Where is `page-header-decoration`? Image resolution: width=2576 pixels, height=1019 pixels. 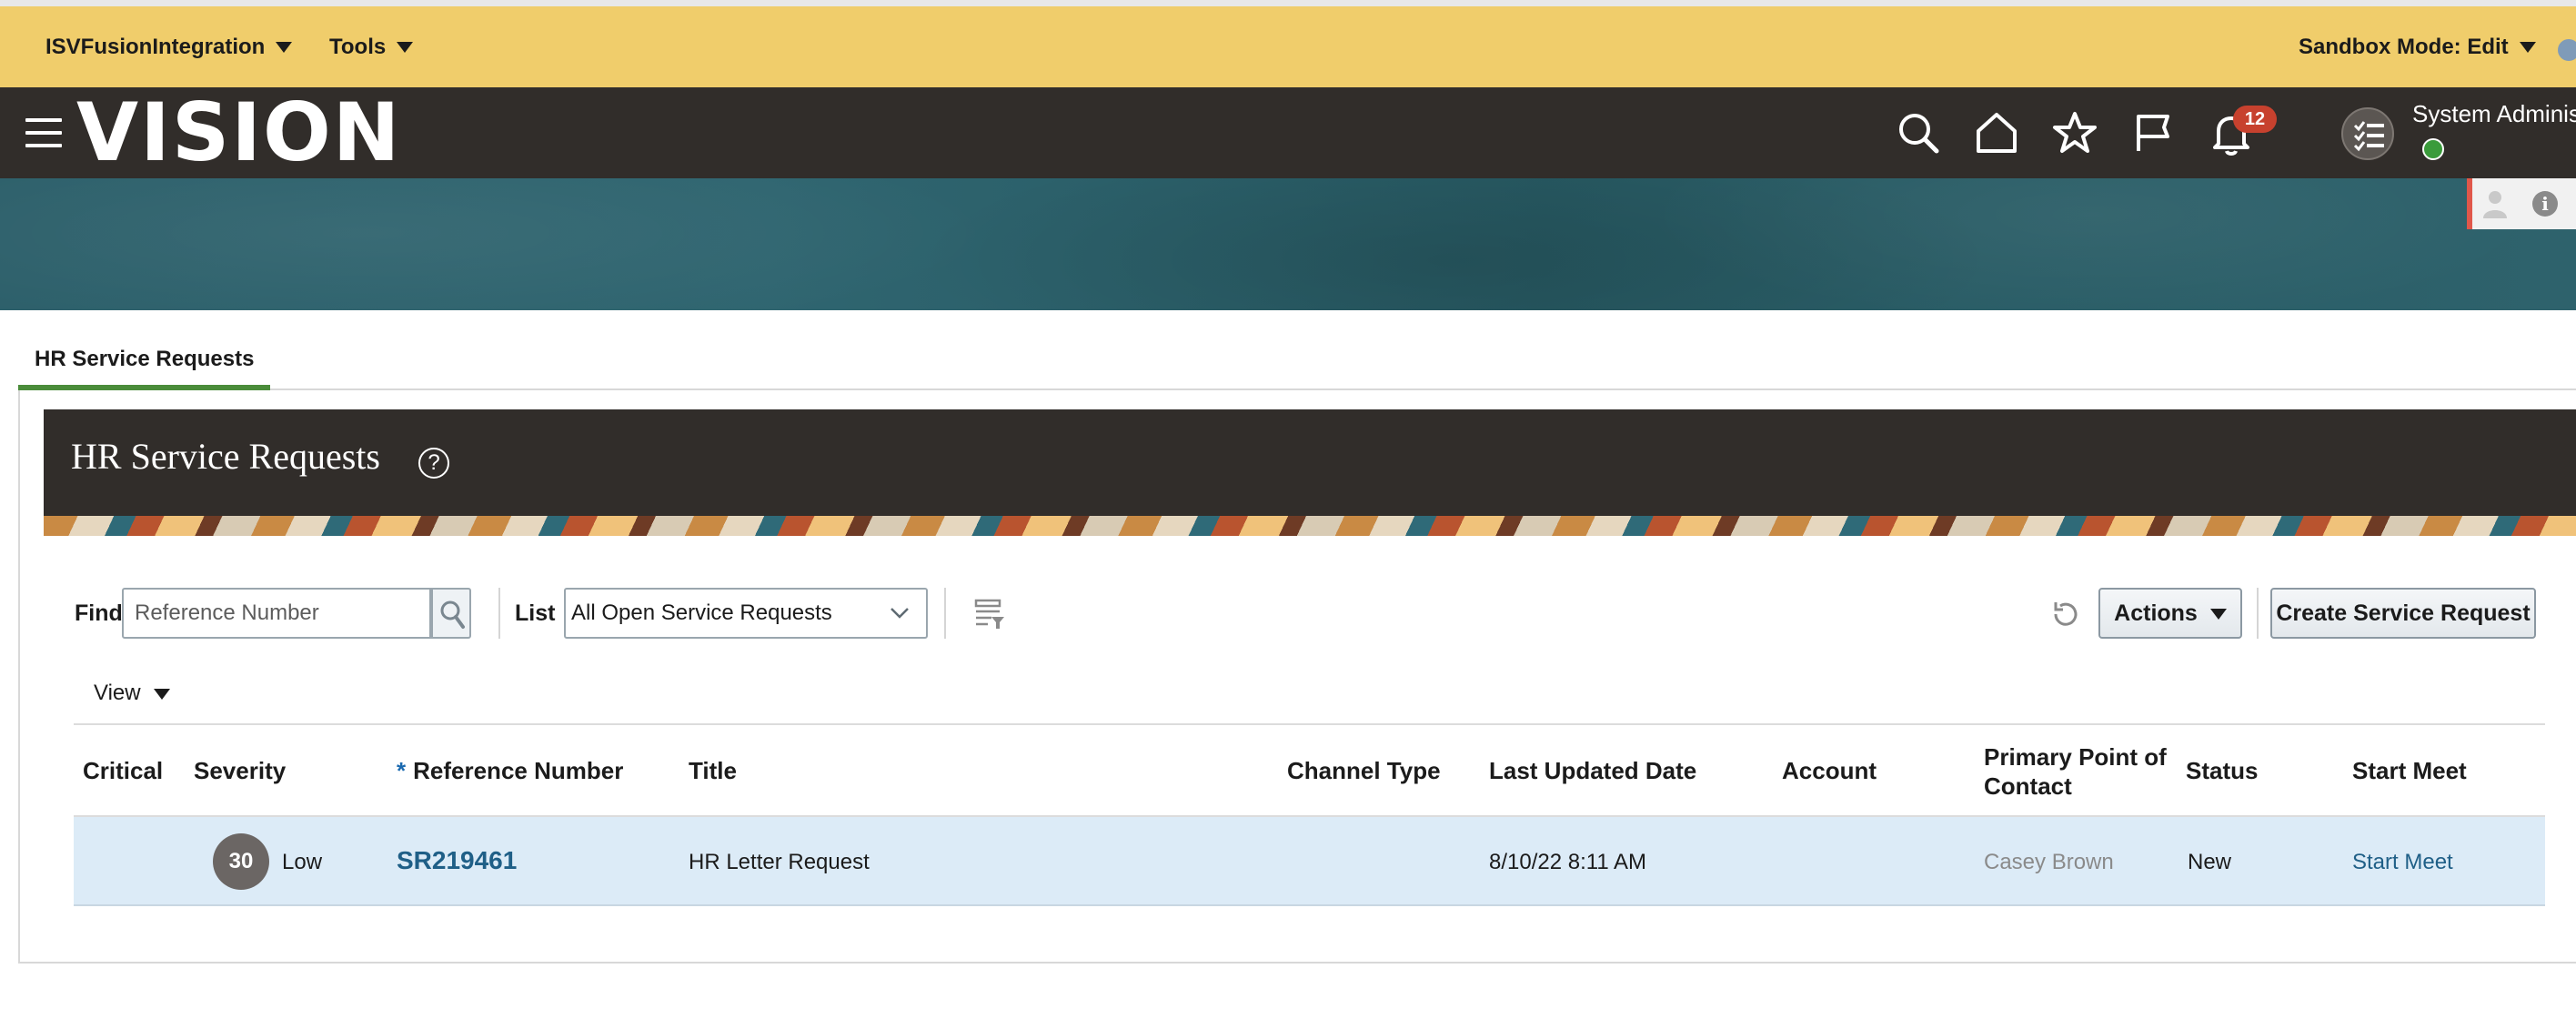
page-header-decoration is located at coordinates (1310, 526).